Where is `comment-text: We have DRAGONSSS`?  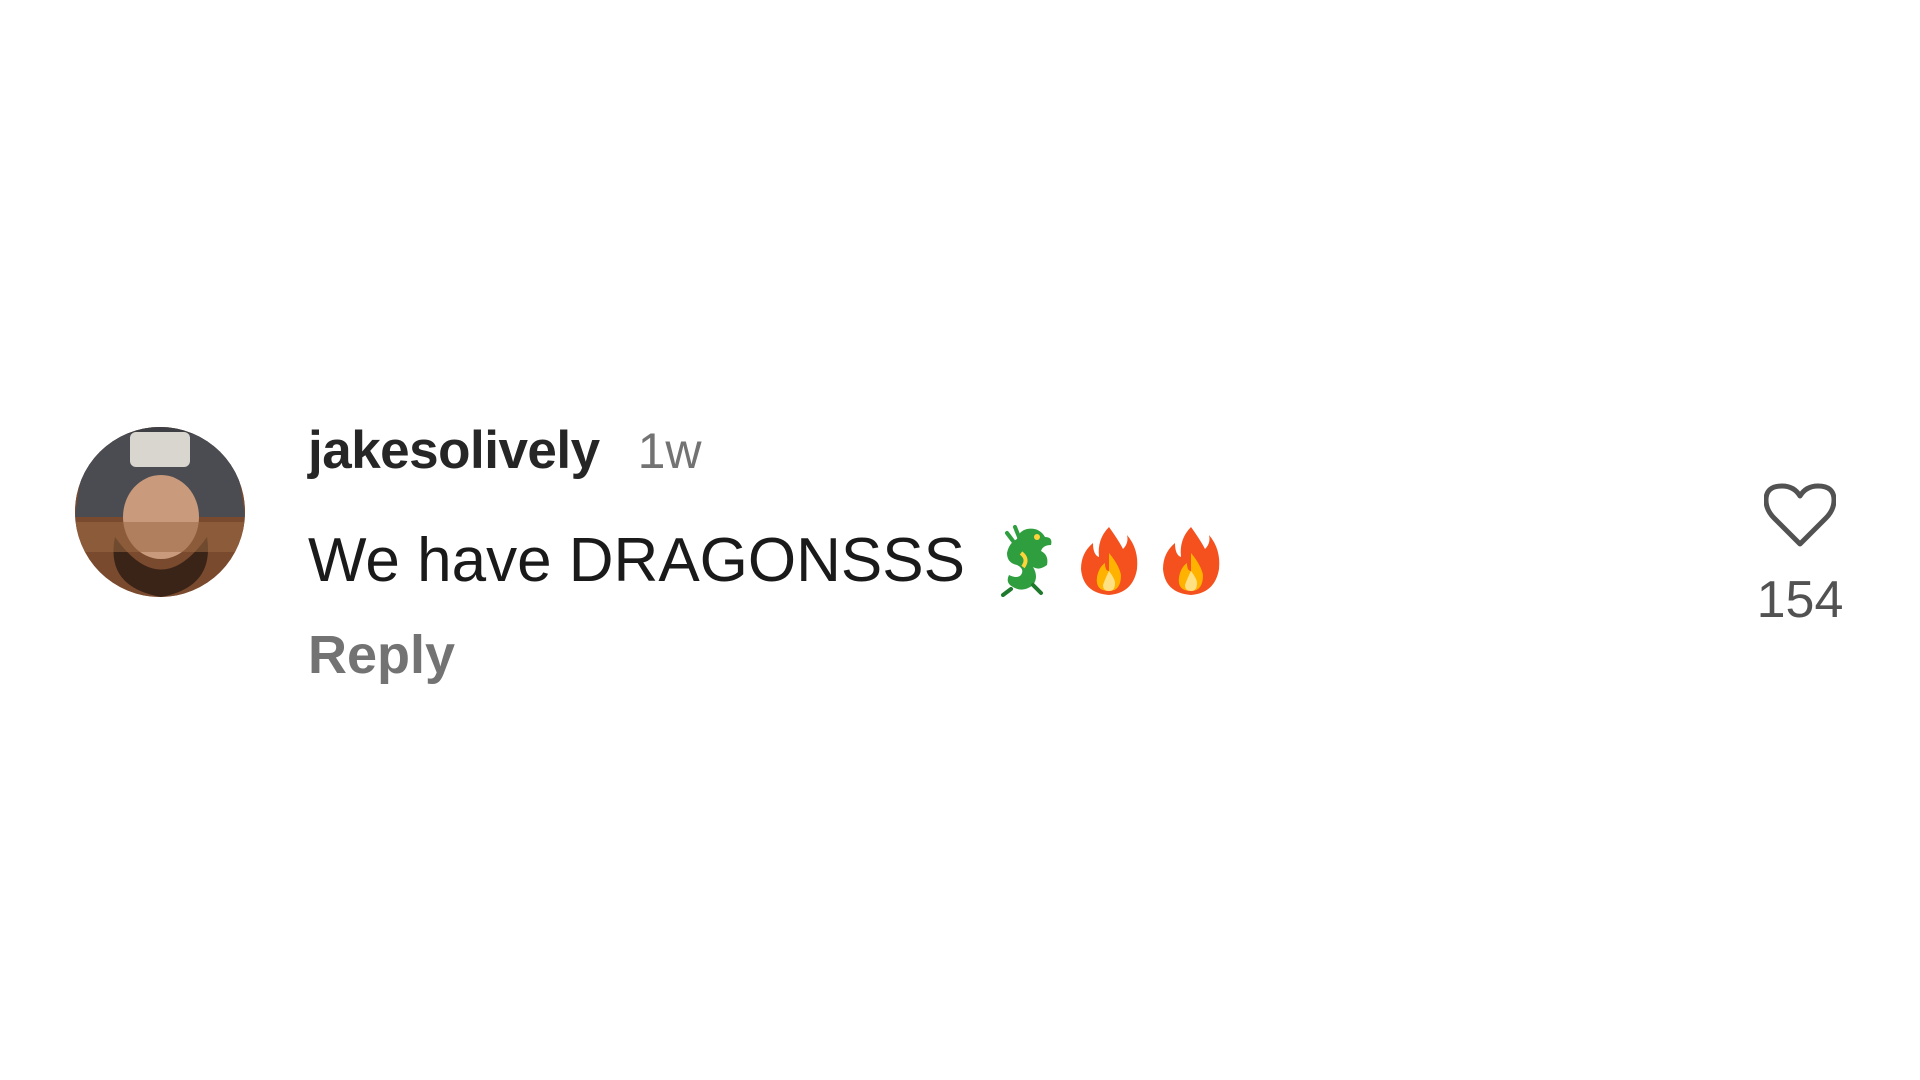 comment-text: We have DRAGONSSS is located at coordinates (958, 560).